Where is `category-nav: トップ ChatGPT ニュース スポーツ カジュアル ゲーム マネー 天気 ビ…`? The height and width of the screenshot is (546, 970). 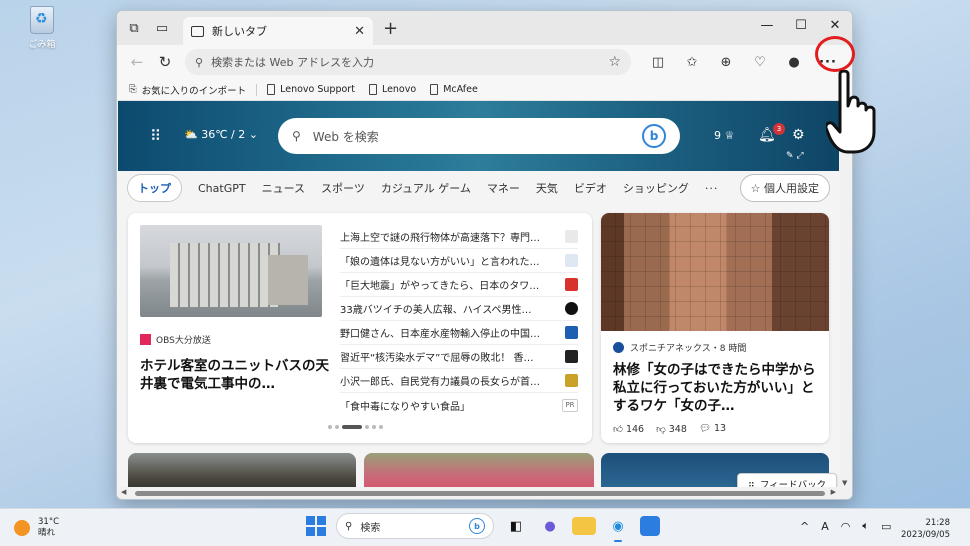
category-nav: トップ ChatGPT ニュース スポーツ カジュアル ゲーム マネー 天気 ビ… is located at coordinates (484, 188).